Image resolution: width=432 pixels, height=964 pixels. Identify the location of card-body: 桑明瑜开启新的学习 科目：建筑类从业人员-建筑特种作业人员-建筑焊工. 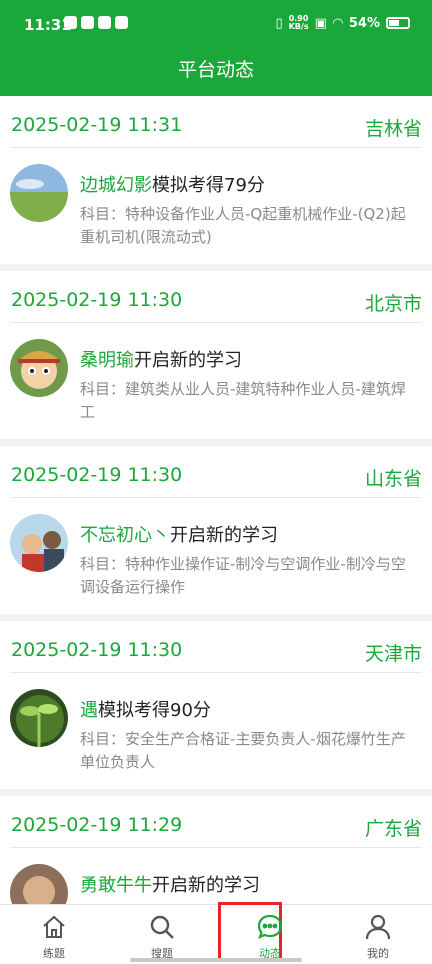
(216, 380).